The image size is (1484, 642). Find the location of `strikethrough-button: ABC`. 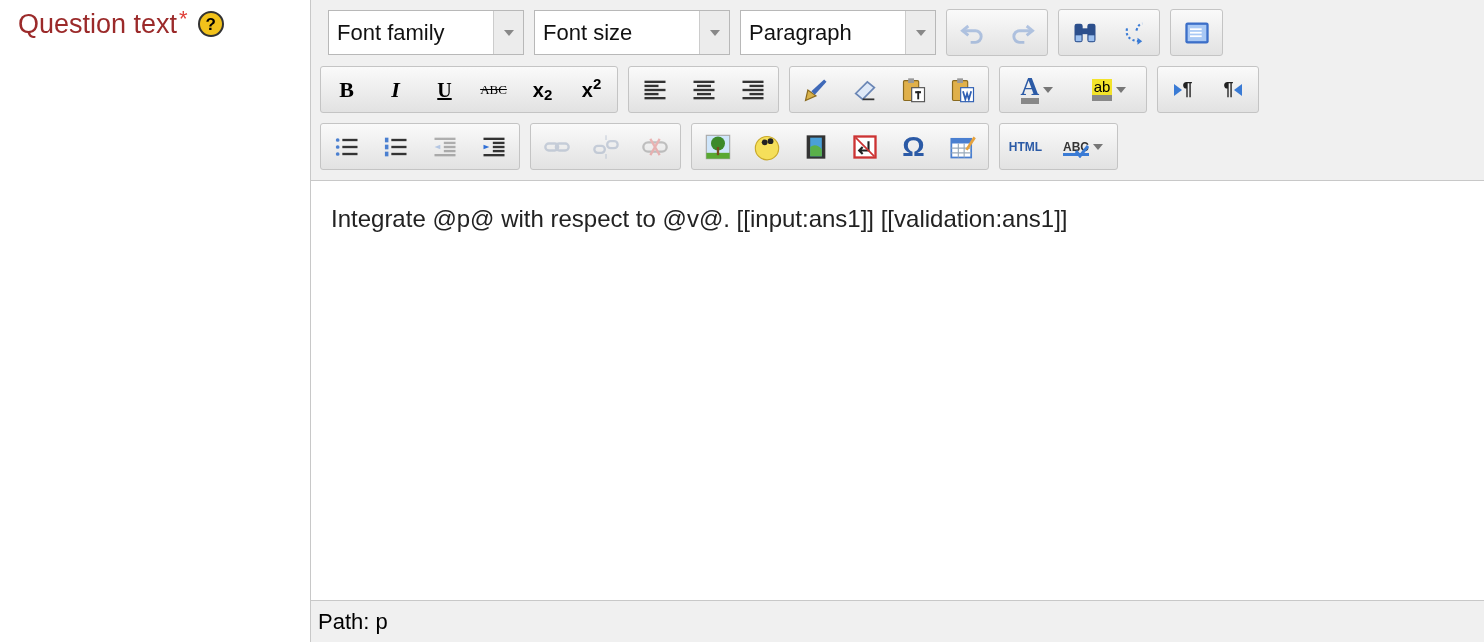

strikethrough-button: ABC is located at coordinates (493, 89).